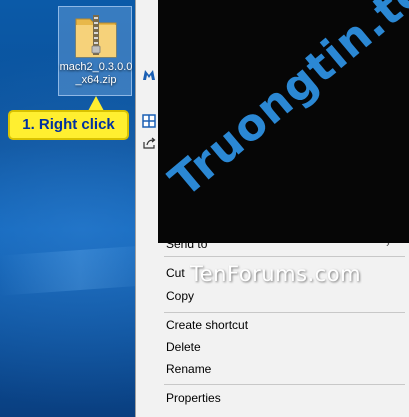 The image size is (409, 417). Describe the element at coordinates (188, 369) in the screenshot. I see `menu-item-rename: Rename` at that location.